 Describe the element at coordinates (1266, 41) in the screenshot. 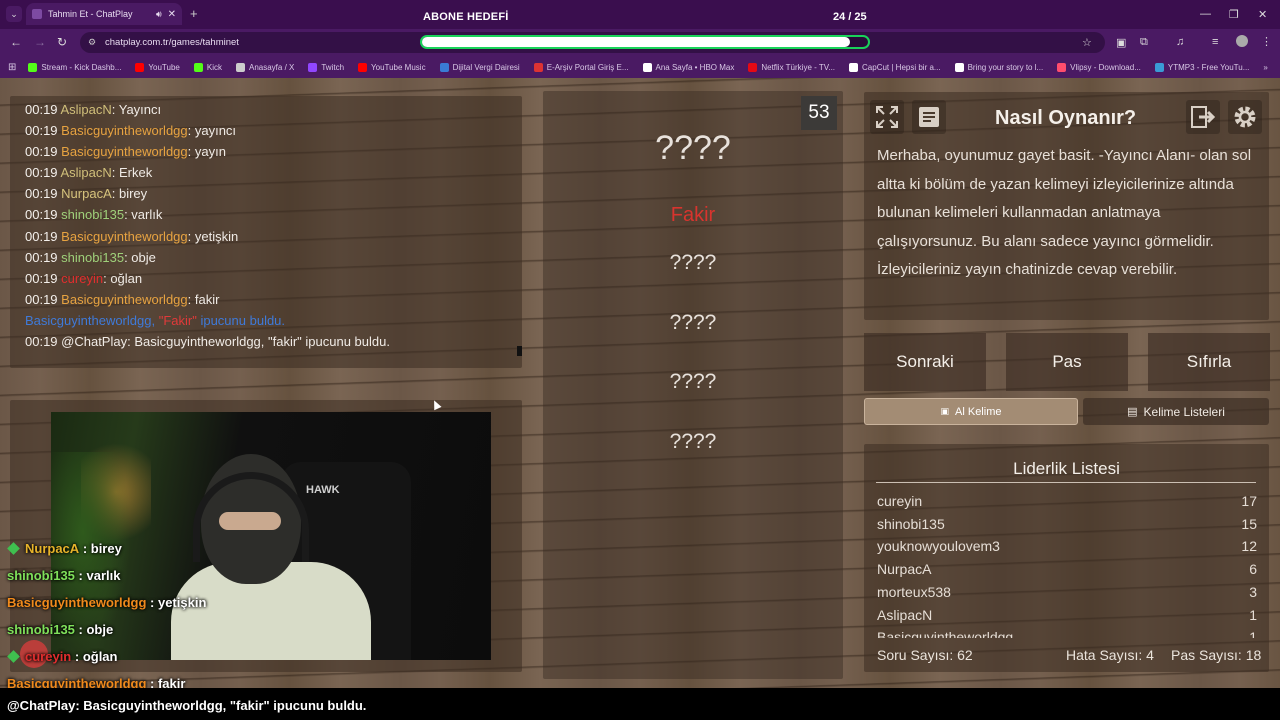

I see `menu-kebab-icon: ⋮` at that location.